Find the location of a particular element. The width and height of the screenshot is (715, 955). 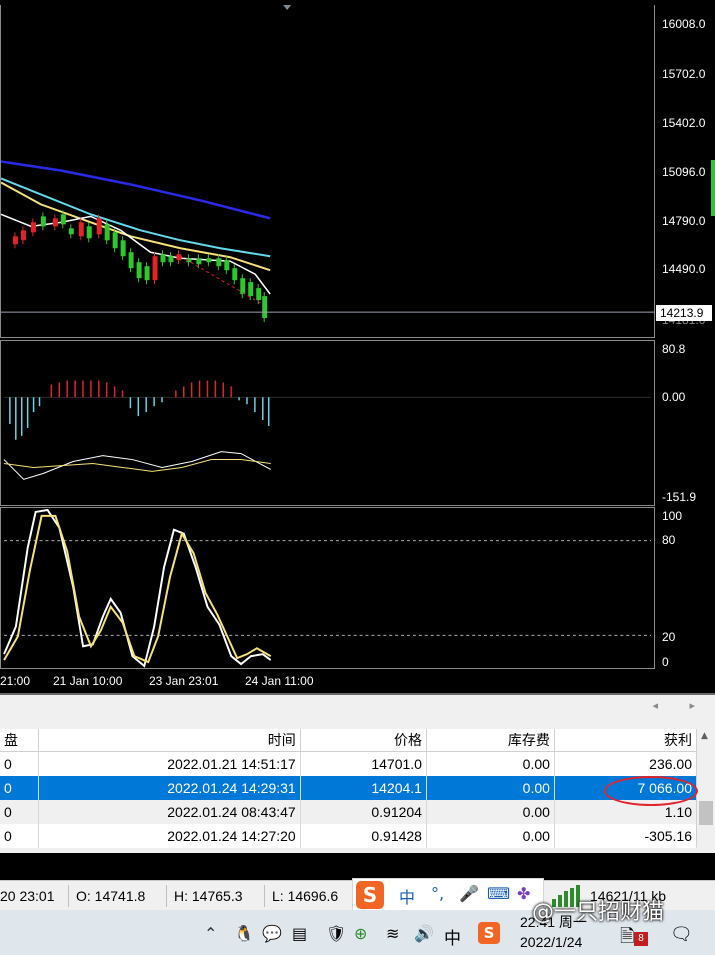

ime-lang-button: 中 is located at coordinates (407, 896).